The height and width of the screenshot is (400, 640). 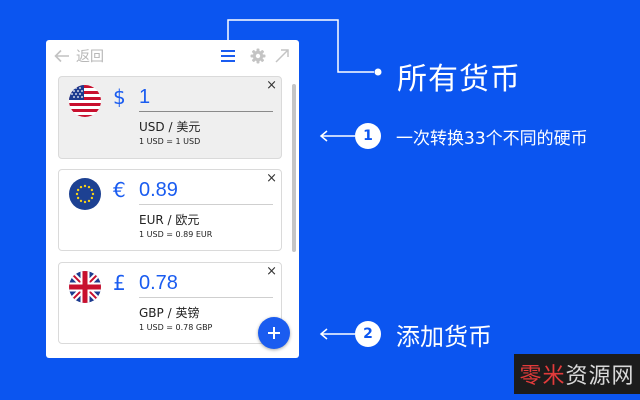 What do you see at coordinates (492, 139) in the screenshot?
I see `feature-text: 一次转换33个不同的硬币` at bounding box center [492, 139].